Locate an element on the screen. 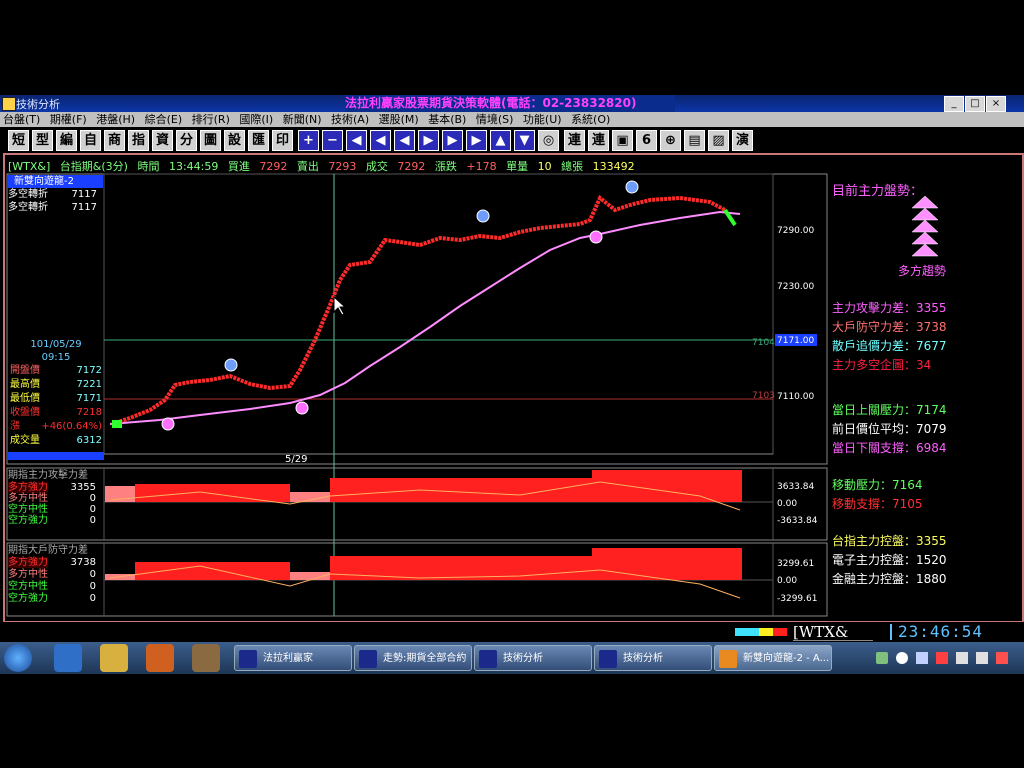 This screenshot has width=1024, height=768. ohlc-row-change: 漲 +46(0.64%) is located at coordinates (56, 427).